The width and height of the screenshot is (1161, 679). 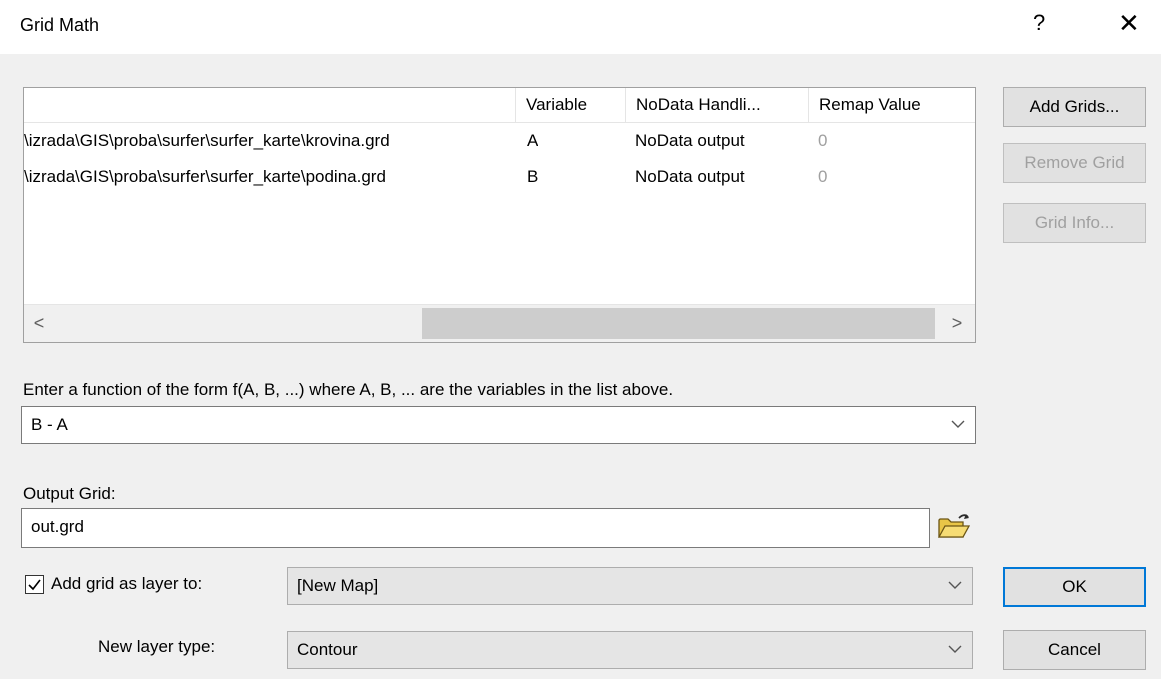 I want to click on grid-variable: A, so click(x=533, y=140).